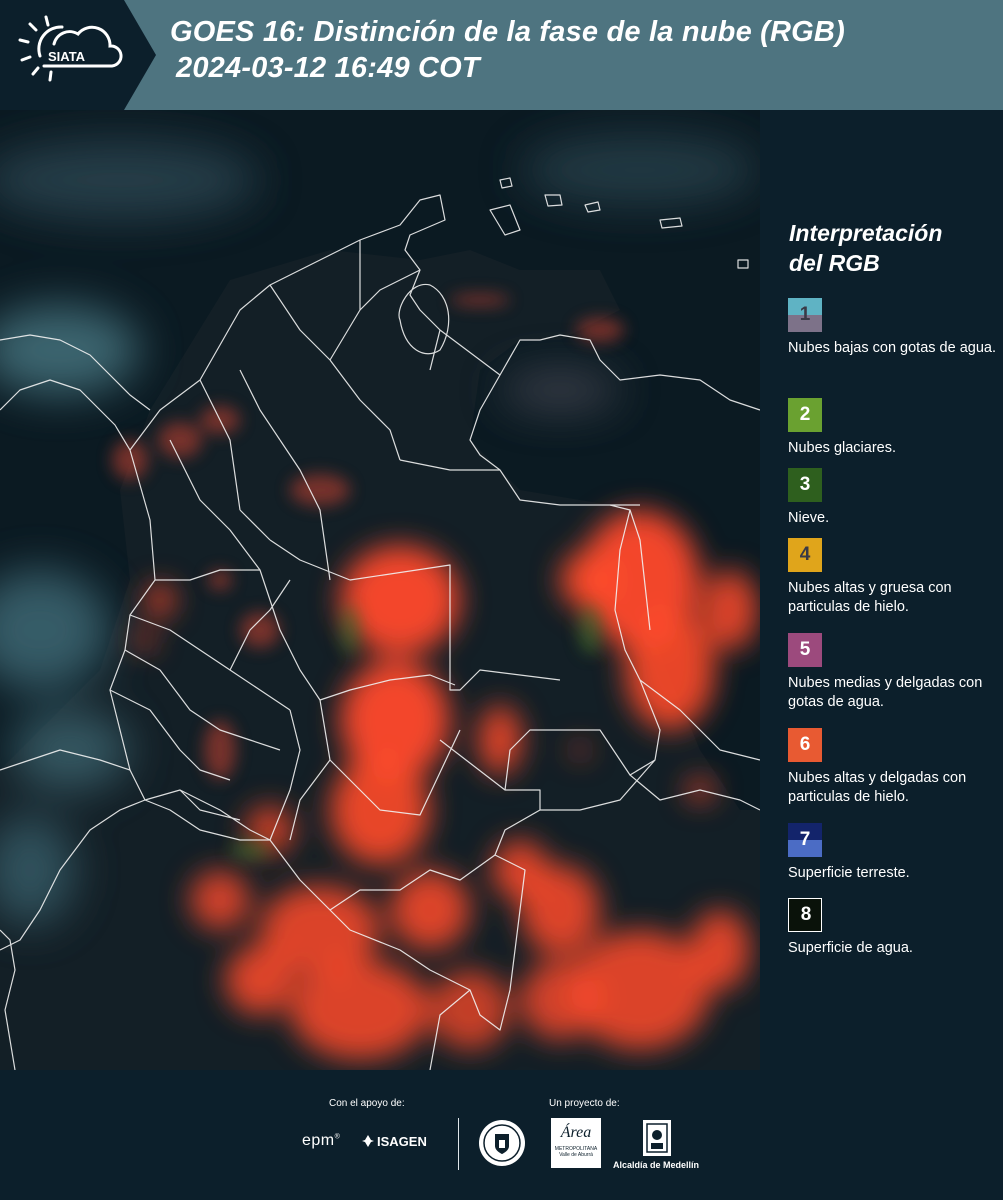  I want to click on legend-number: 1, so click(805, 314).